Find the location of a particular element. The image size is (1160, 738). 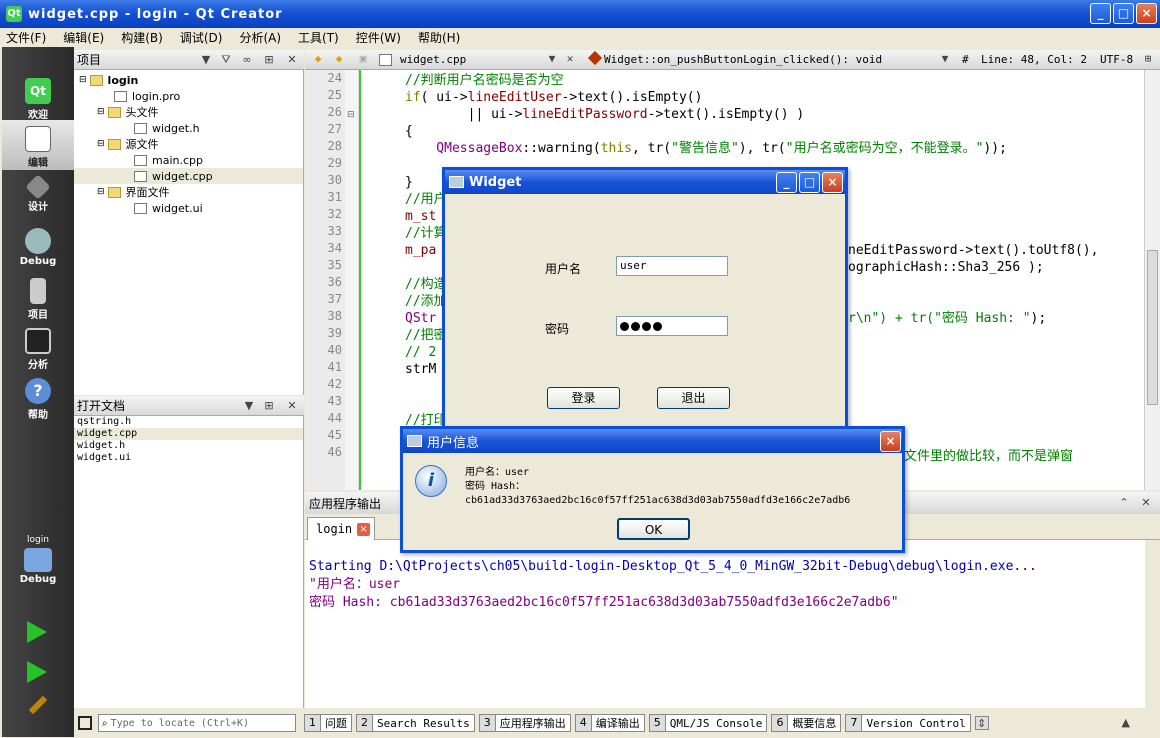

debug-run-icon is located at coordinates (37, 672).